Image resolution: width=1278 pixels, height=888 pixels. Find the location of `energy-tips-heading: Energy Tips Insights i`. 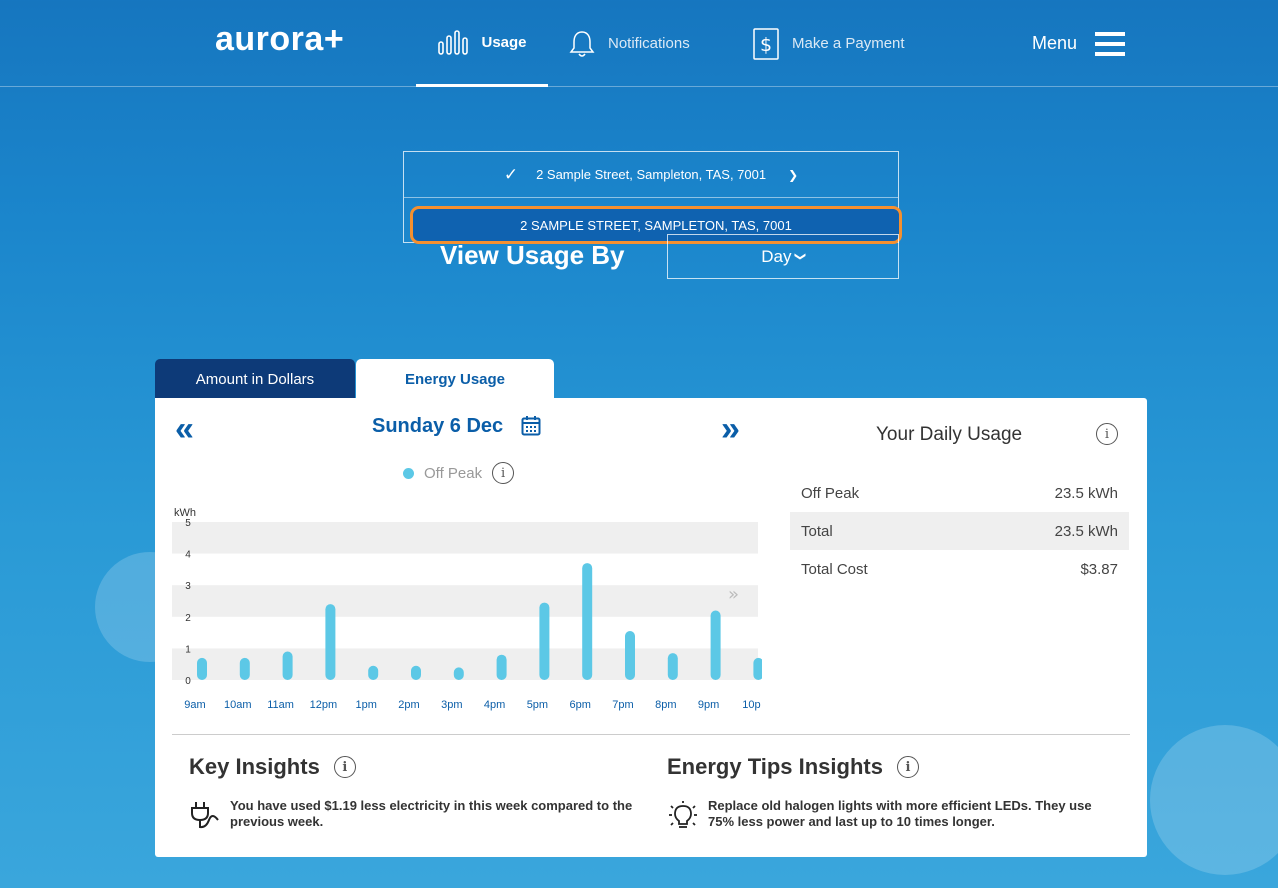

energy-tips-heading: Energy Tips Insights i is located at coordinates (793, 767).